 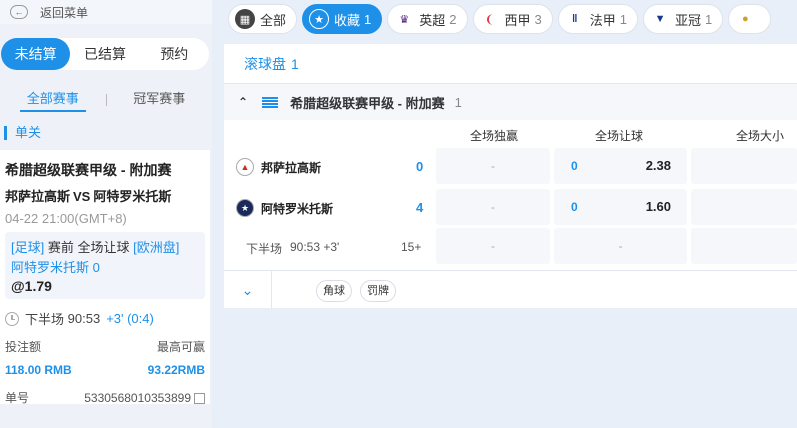 What do you see at coordinates (130, 318) in the screenshot?
I see `bet-extra: +3' (0:4)` at bounding box center [130, 318].